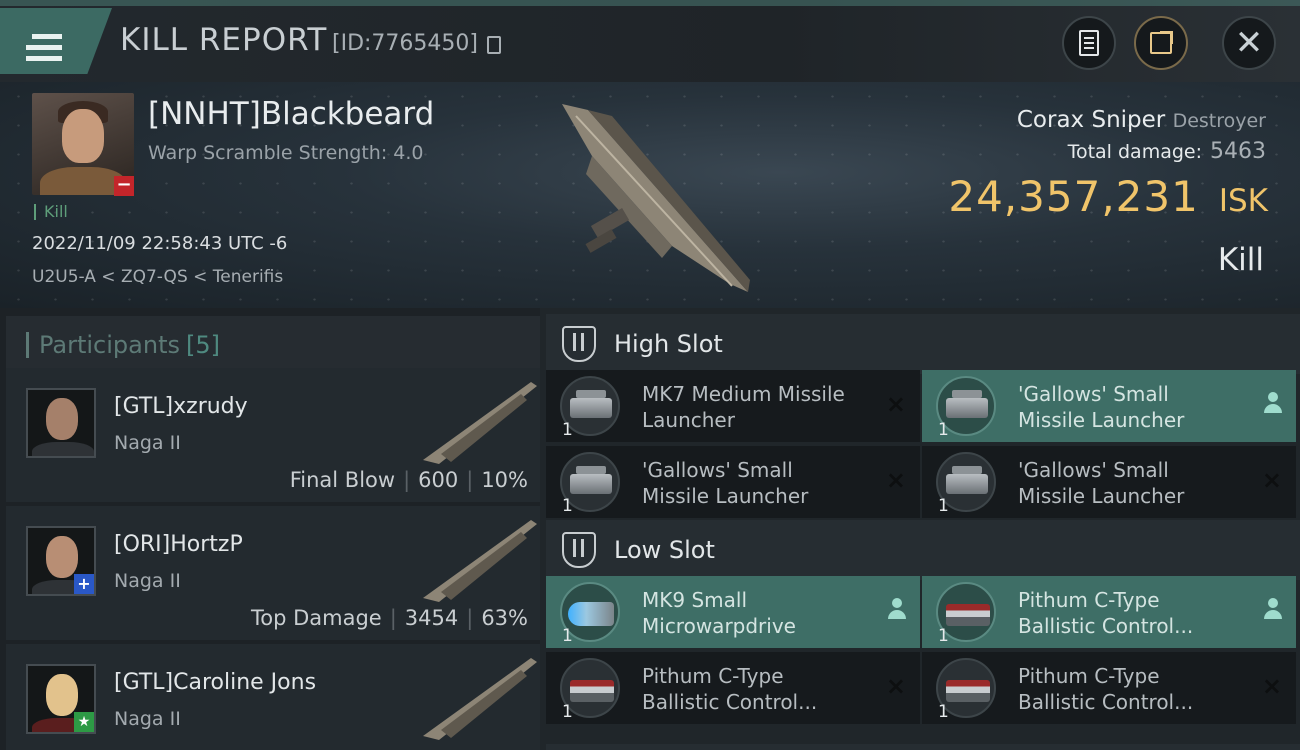  I want to click on hamburger-icon, so click(44, 48).